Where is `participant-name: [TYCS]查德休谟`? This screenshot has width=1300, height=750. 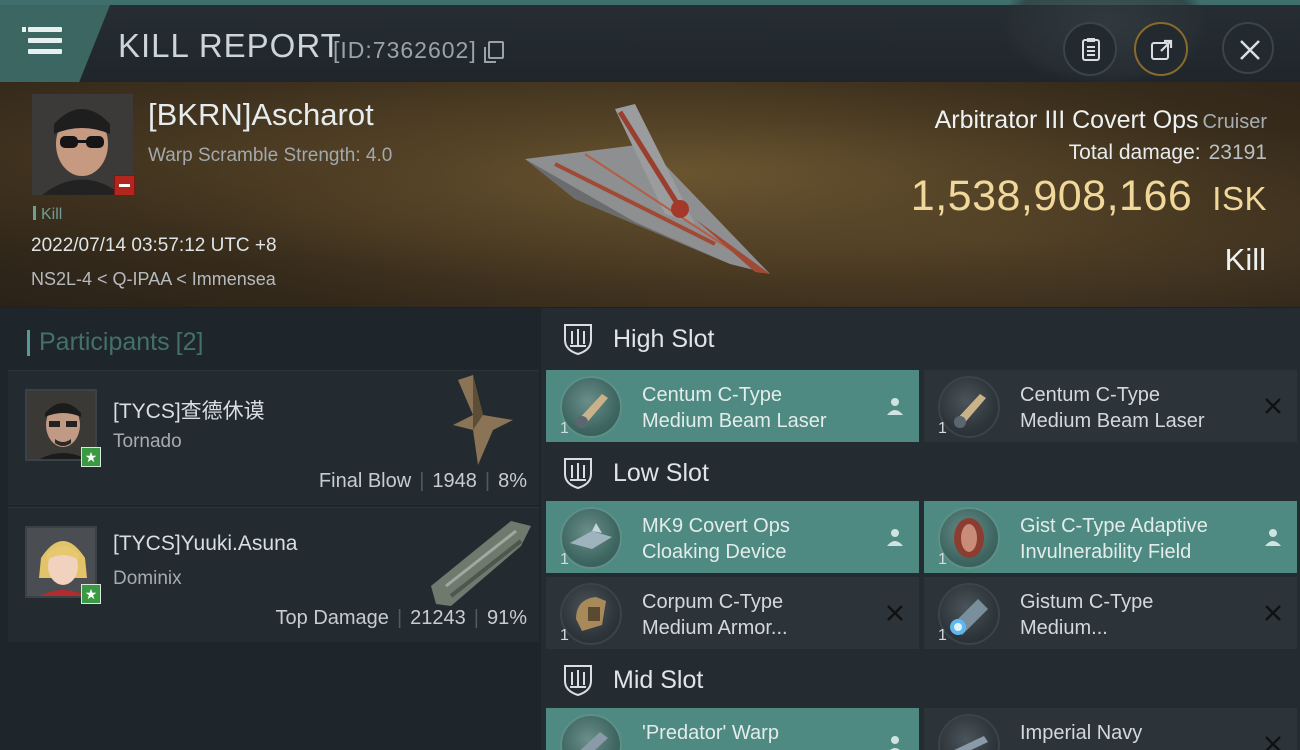 participant-name: [TYCS]查德休谟 is located at coordinates (189, 411).